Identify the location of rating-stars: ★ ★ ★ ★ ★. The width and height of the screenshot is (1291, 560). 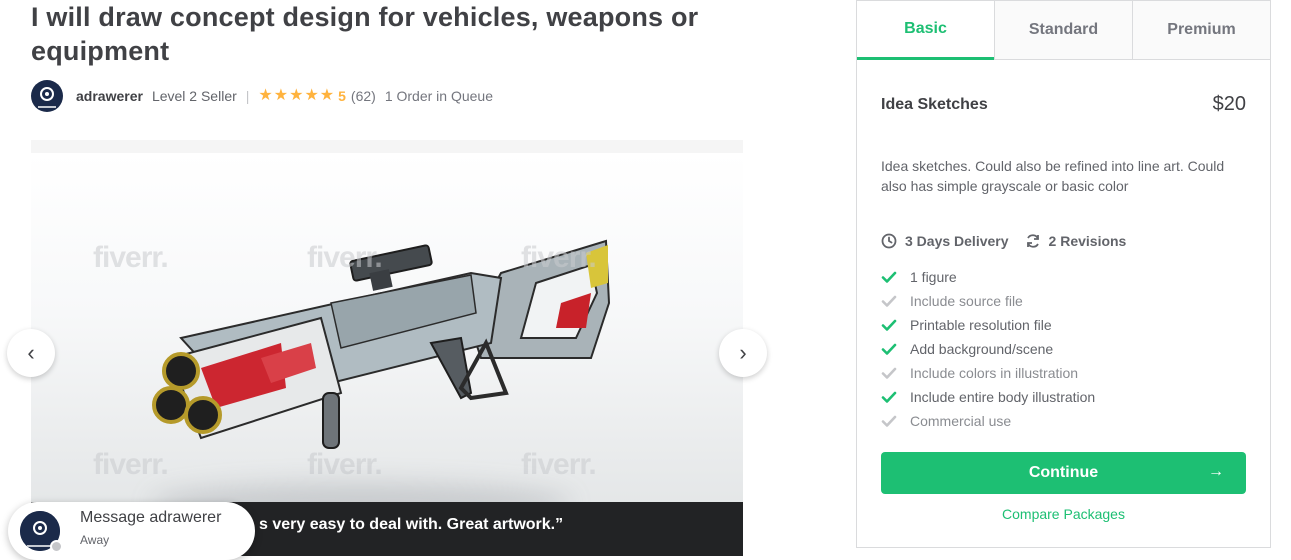
(296, 96).